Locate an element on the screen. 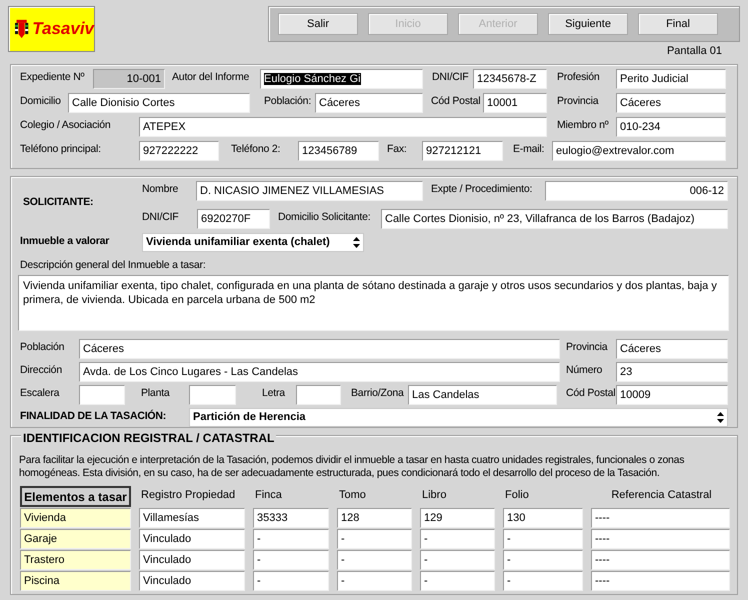  column-header: Elementos a tasar is located at coordinates (75, 496).